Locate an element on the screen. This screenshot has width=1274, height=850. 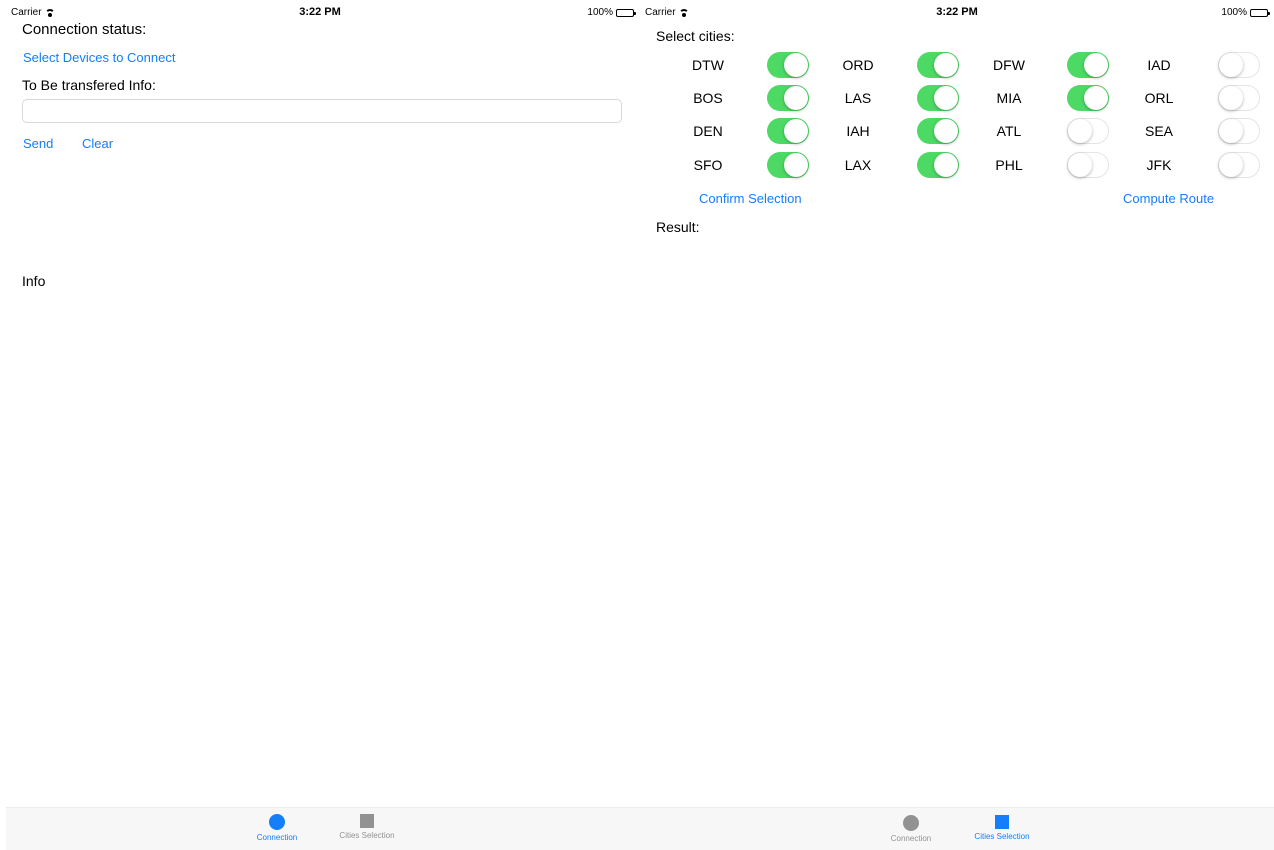
transfer-info-label: To Be transfered Info: is located at coordinates (89, 85).